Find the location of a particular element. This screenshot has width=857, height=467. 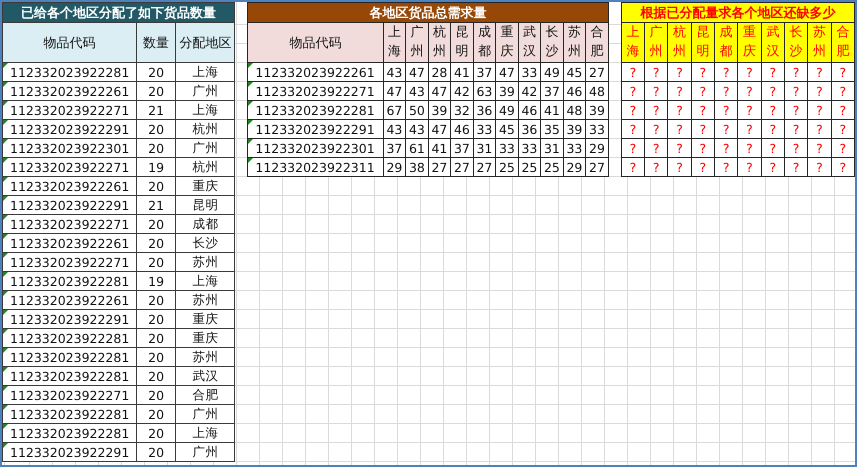

table-cell: 43 is located at coordinates (417, 129).